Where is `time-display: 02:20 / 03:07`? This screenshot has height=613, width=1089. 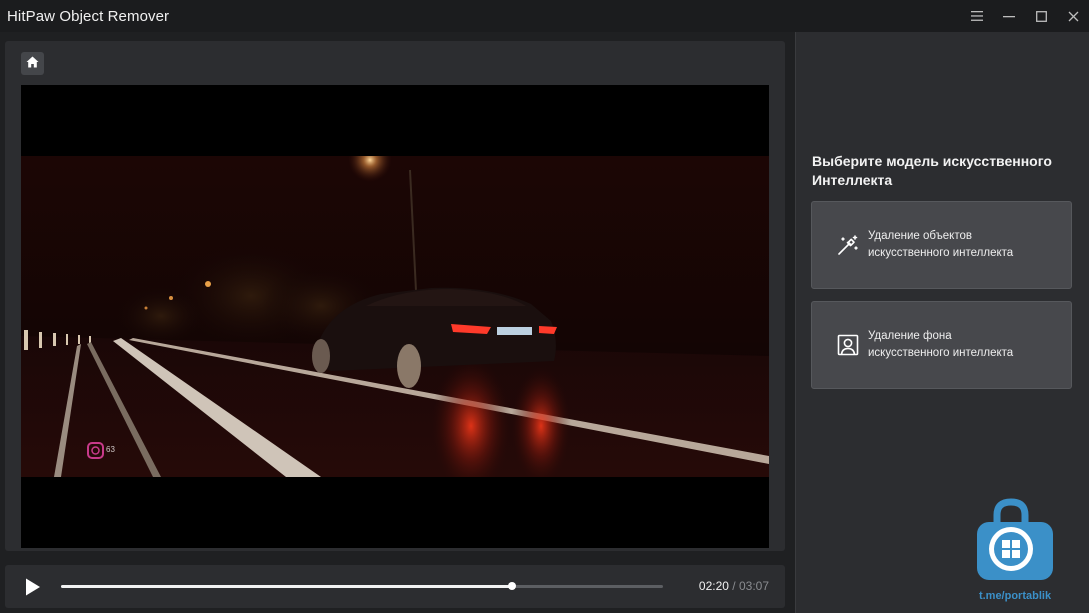 time-display: 02:20 / 03:07 is located at coordinates (734, 586).